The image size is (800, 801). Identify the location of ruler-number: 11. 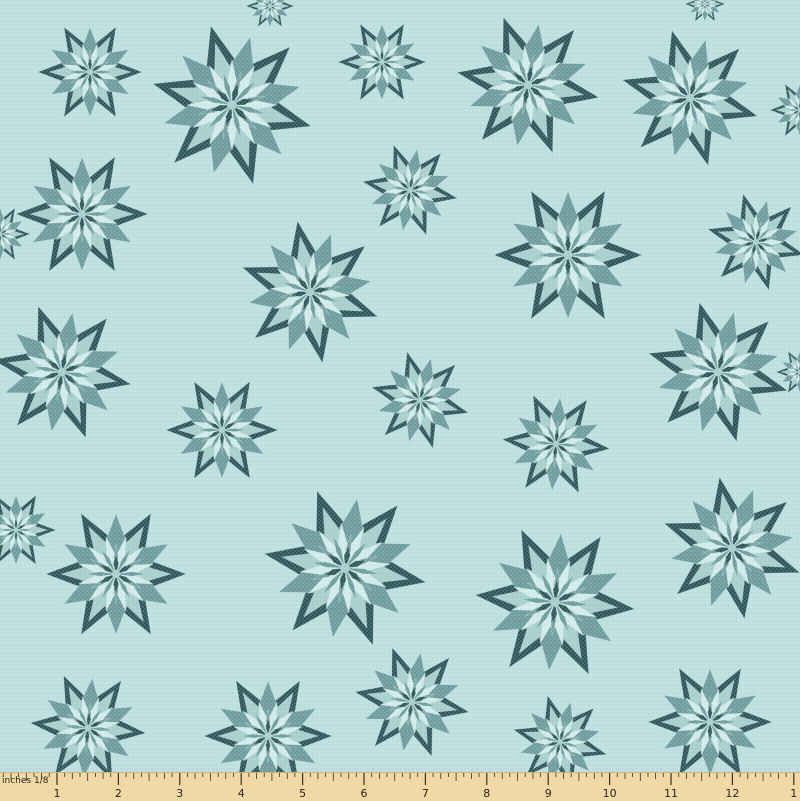
(671, 793).